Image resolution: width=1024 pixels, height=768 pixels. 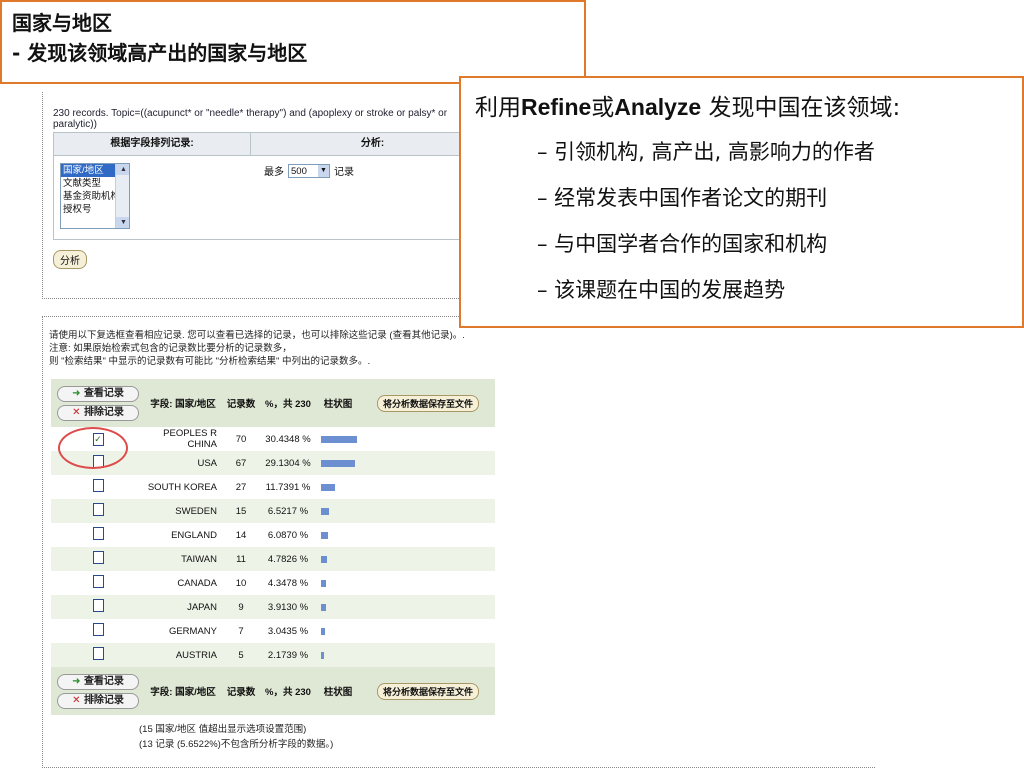 What do you see at coordinates (210, 361) in the screenshot?
I see `note-line: 则 "检索结果" 中显示的记录数有可能比 "分析检索结果" 中列出的记录数多。.` at bounding box center [210, 361].